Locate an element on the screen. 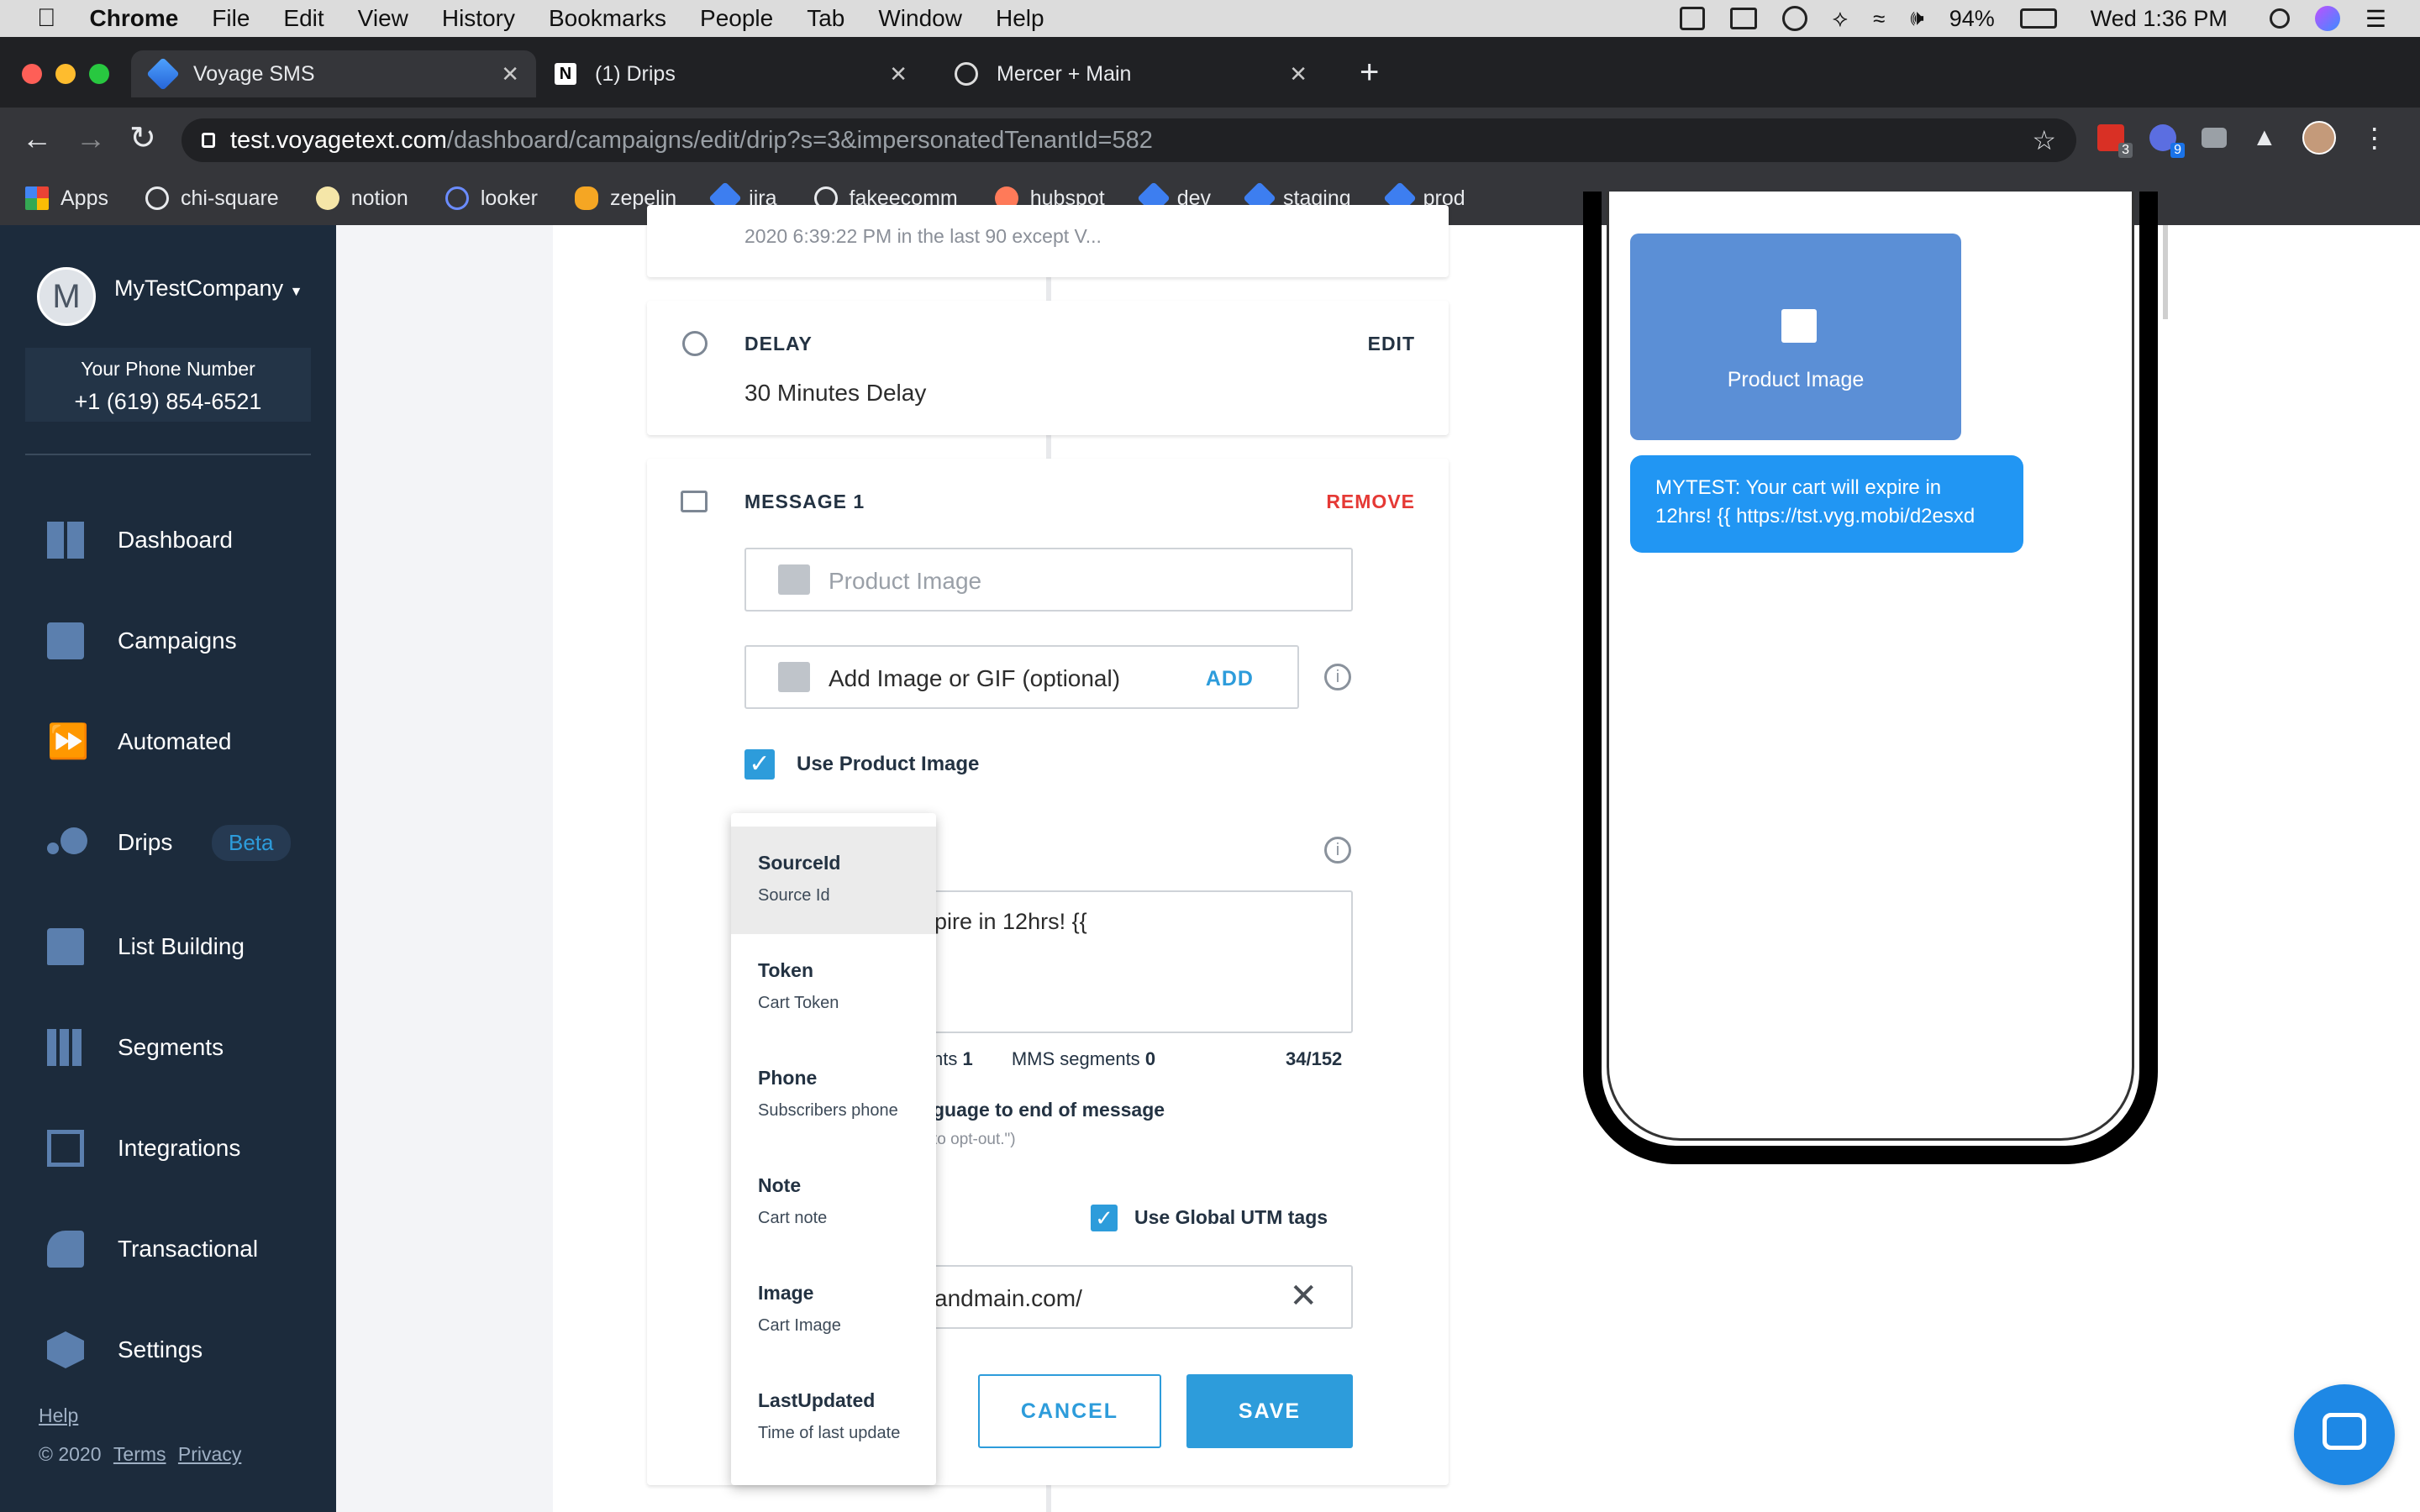 The height and width of the screenshot is (1512, 2420). sidebar-item-label: Integrations is located at coordinates (180, 1148).